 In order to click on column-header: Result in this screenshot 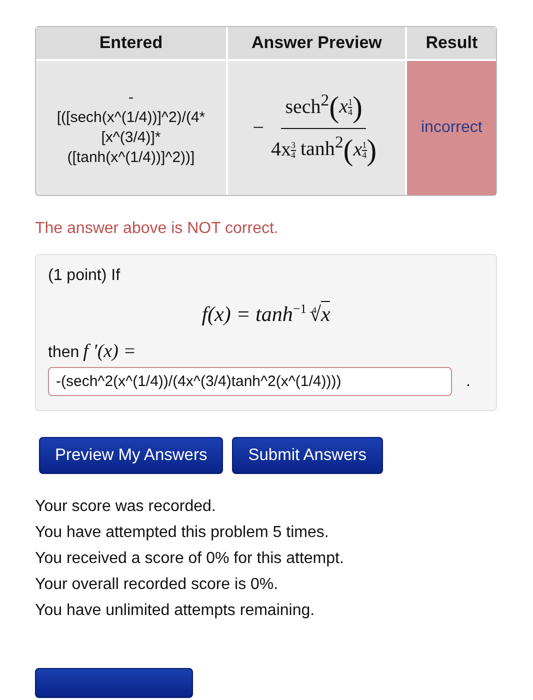, I will do `click(451, 44)`.